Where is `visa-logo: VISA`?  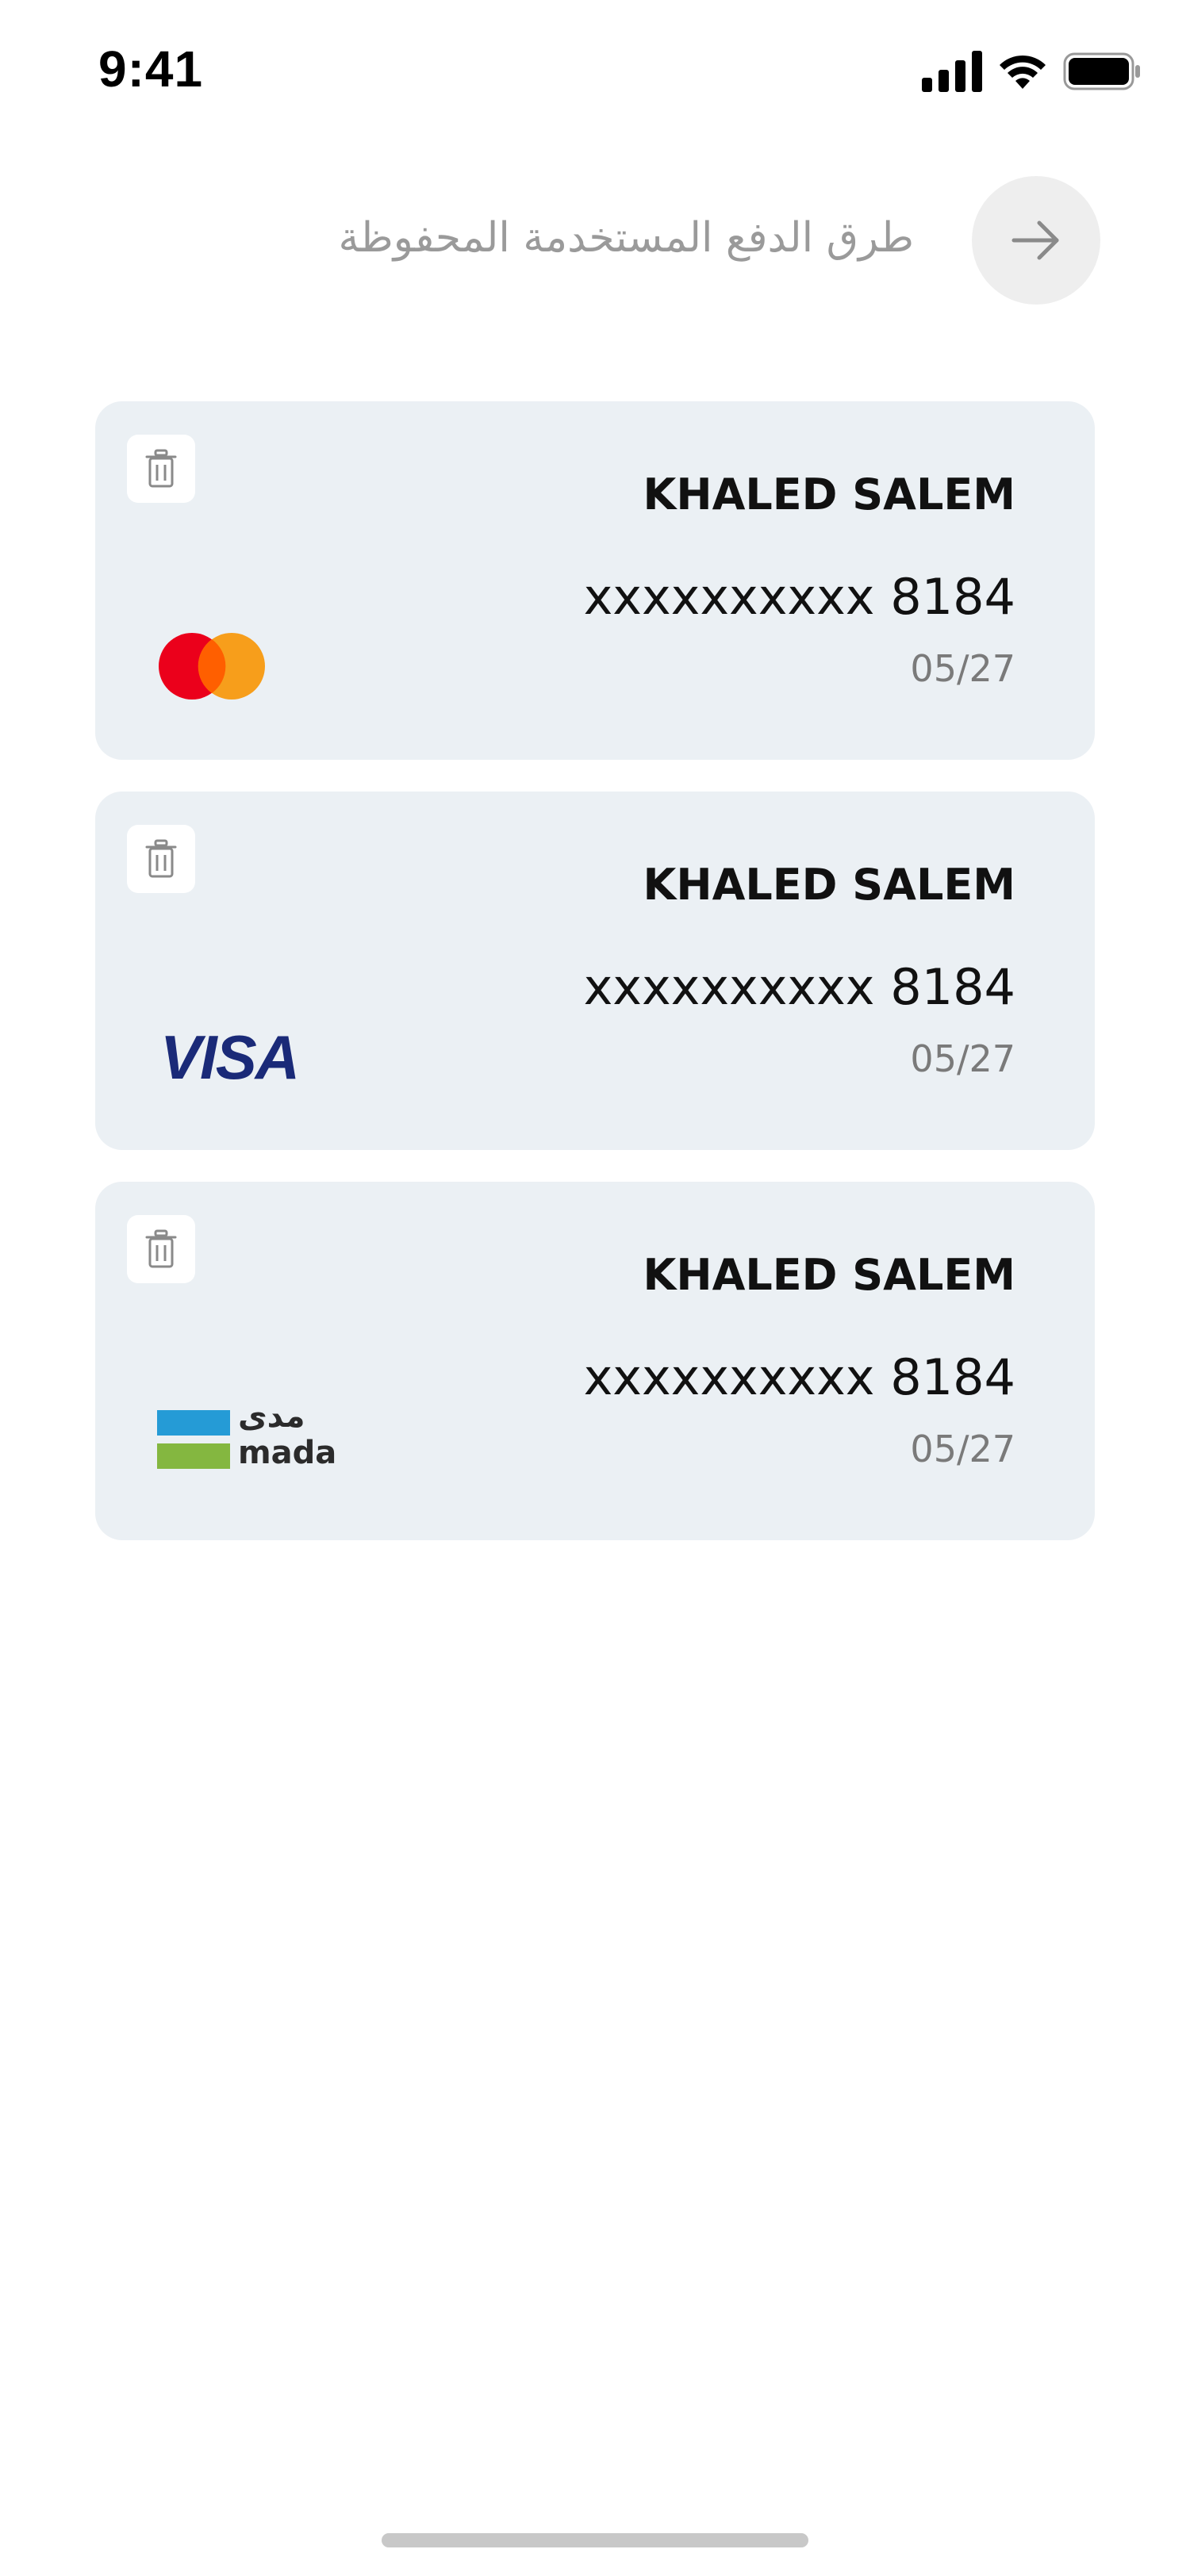 visa-logo: VISA is located at coordinates (230, 1057).